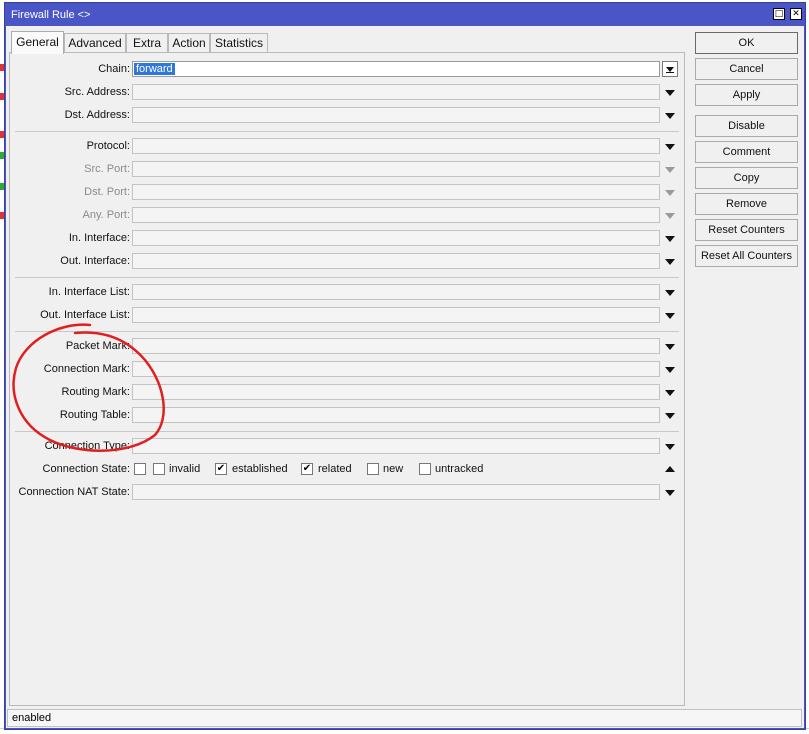 This screenshot has width=809, height=734. I want to click on related-label: related, so click(335, 469).